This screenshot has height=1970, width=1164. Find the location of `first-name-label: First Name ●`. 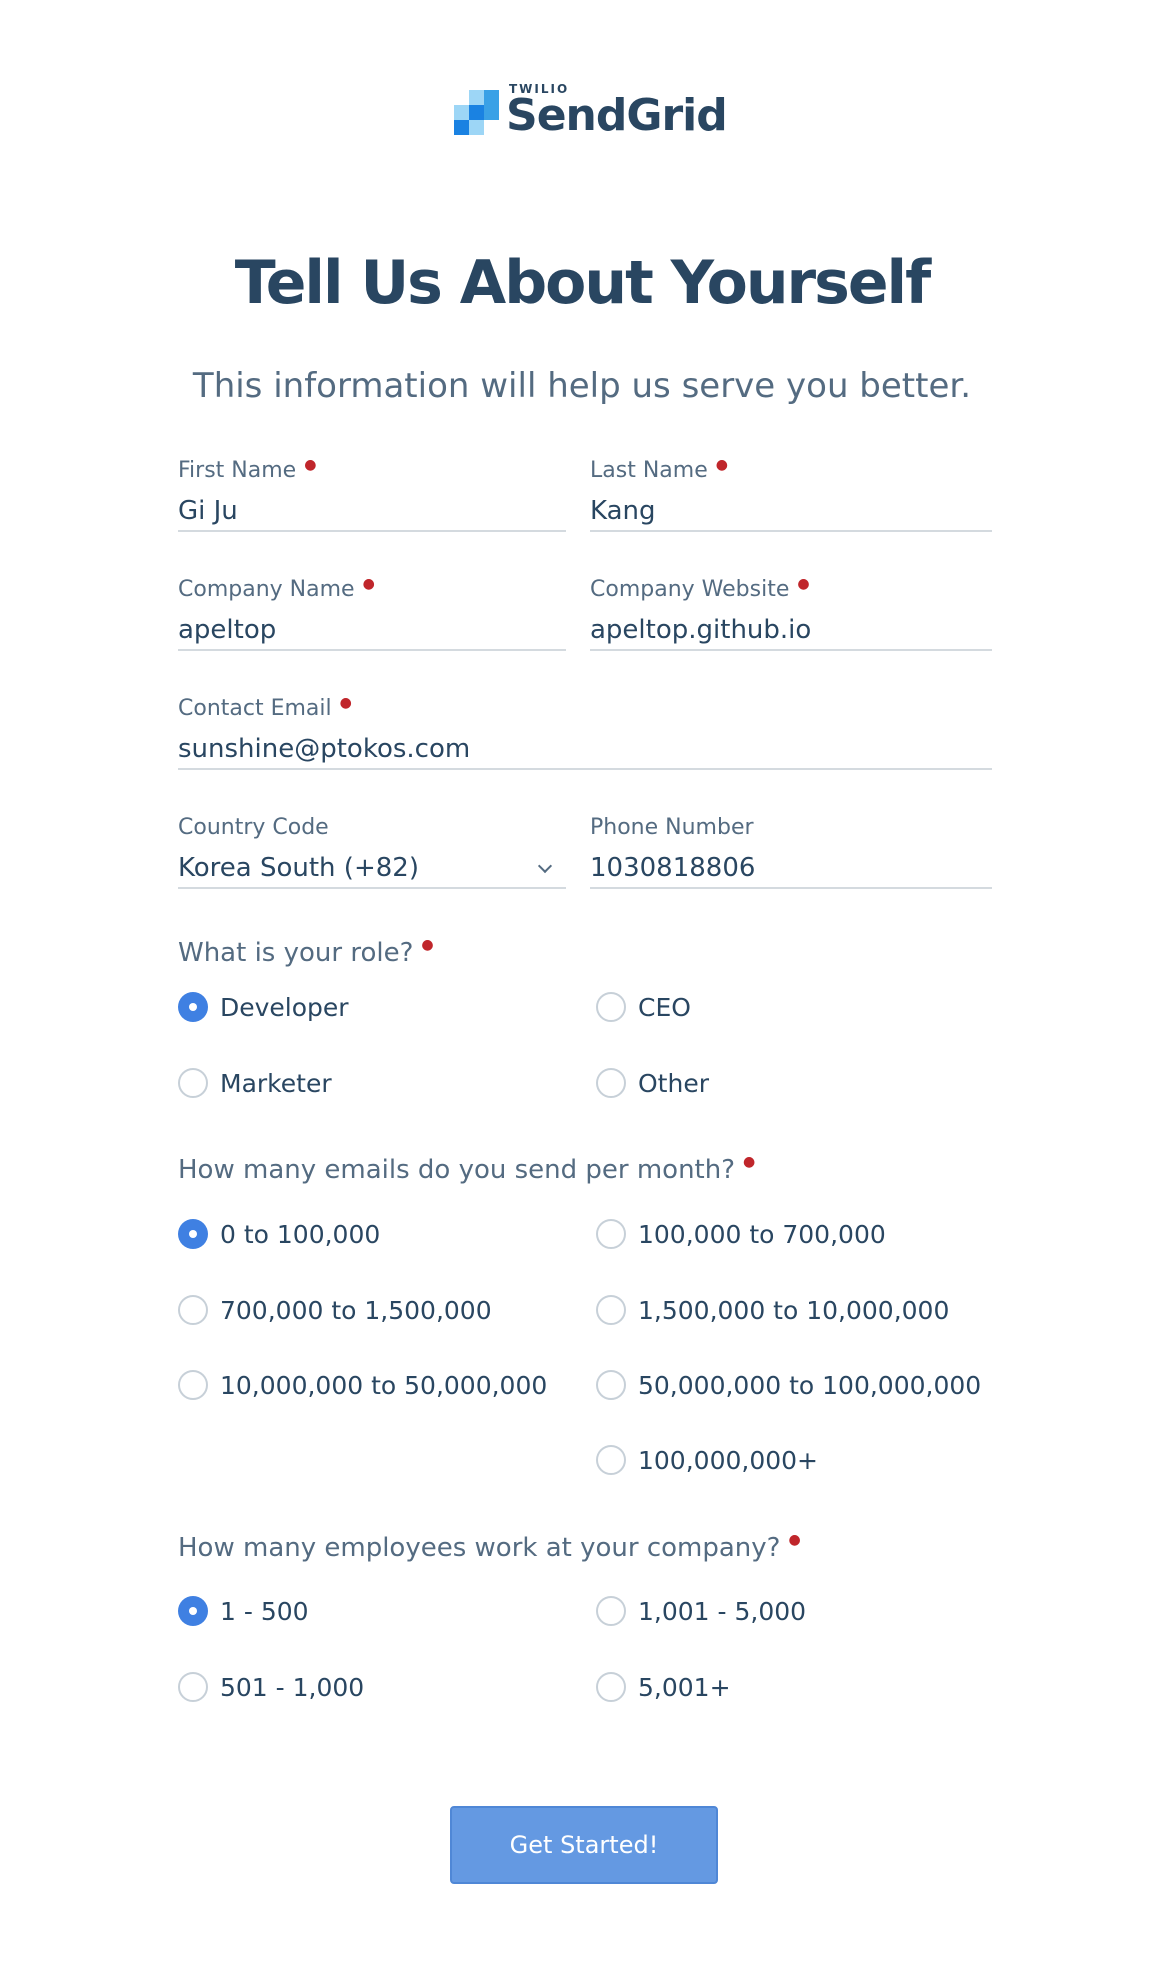

first-name-label: First Name ● is located at coordinates (247, 470).